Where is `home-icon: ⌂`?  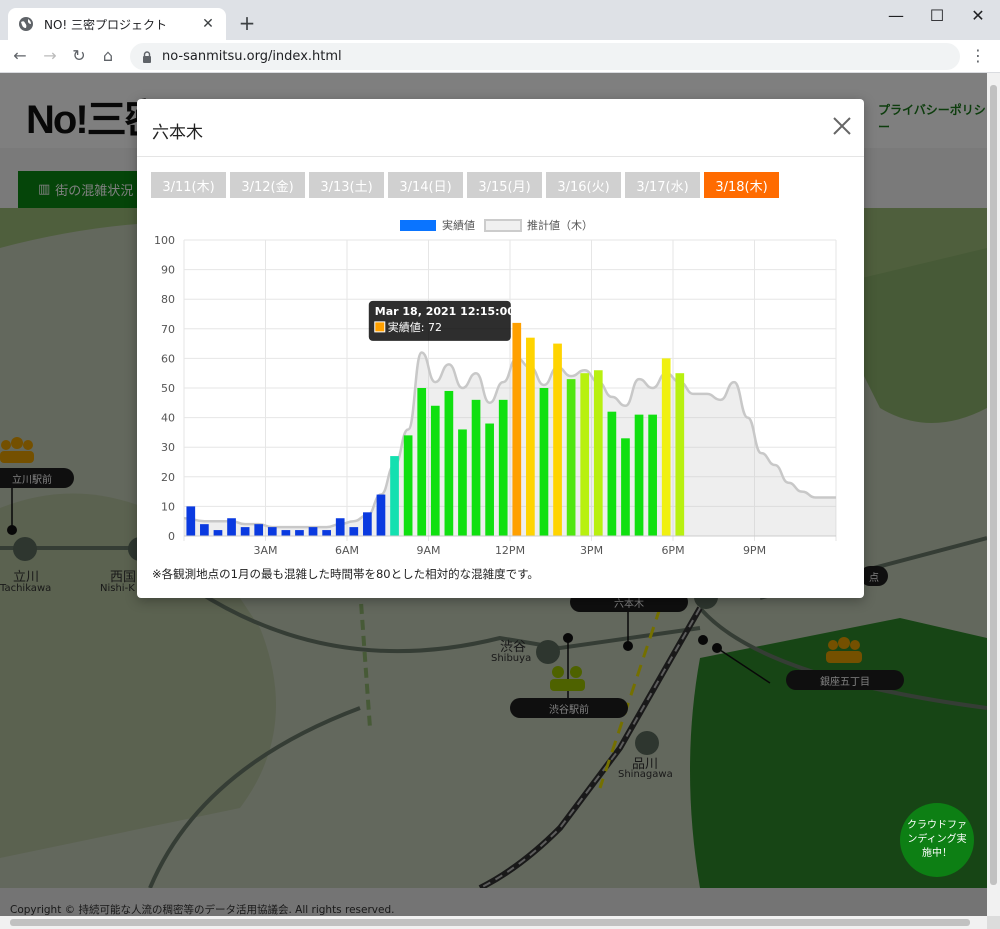 home-icon: ⌂ is located at coordinates (108, 56).